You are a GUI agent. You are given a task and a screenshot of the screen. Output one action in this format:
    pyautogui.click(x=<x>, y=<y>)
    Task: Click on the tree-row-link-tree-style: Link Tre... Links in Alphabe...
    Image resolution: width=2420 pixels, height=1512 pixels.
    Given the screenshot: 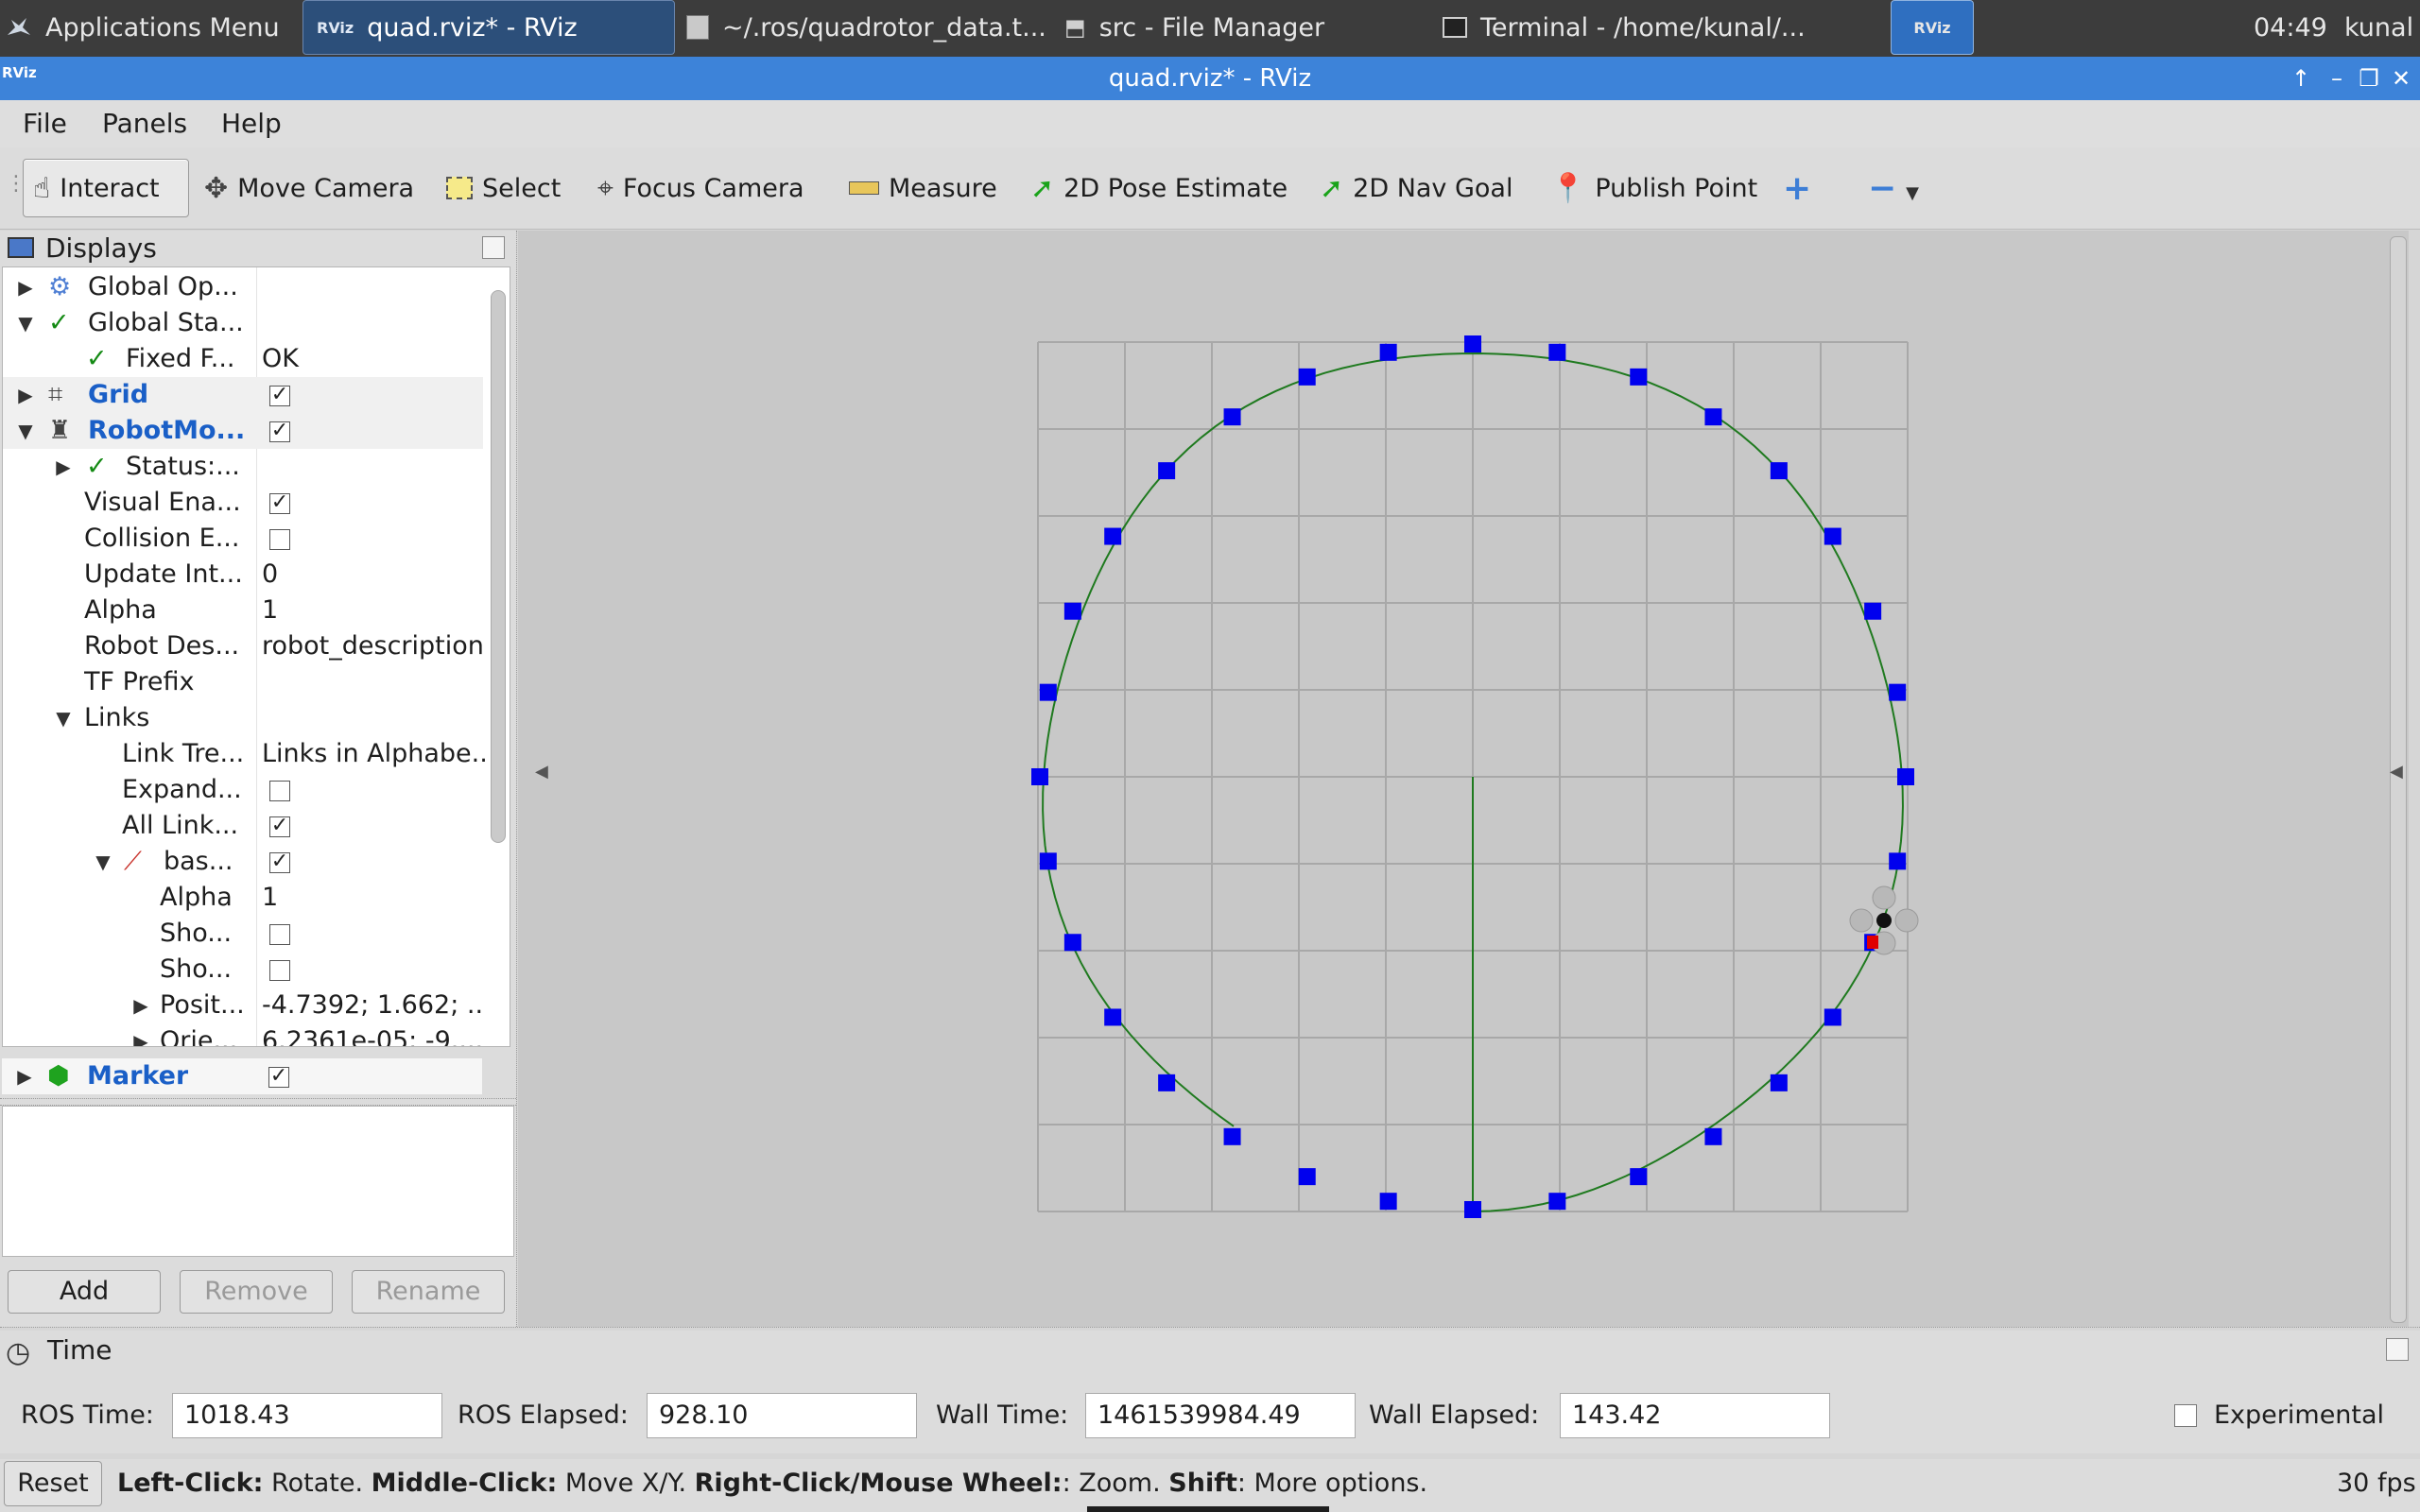 What is the action you would take?
    pyautogui.click(x=244, y=754)
    